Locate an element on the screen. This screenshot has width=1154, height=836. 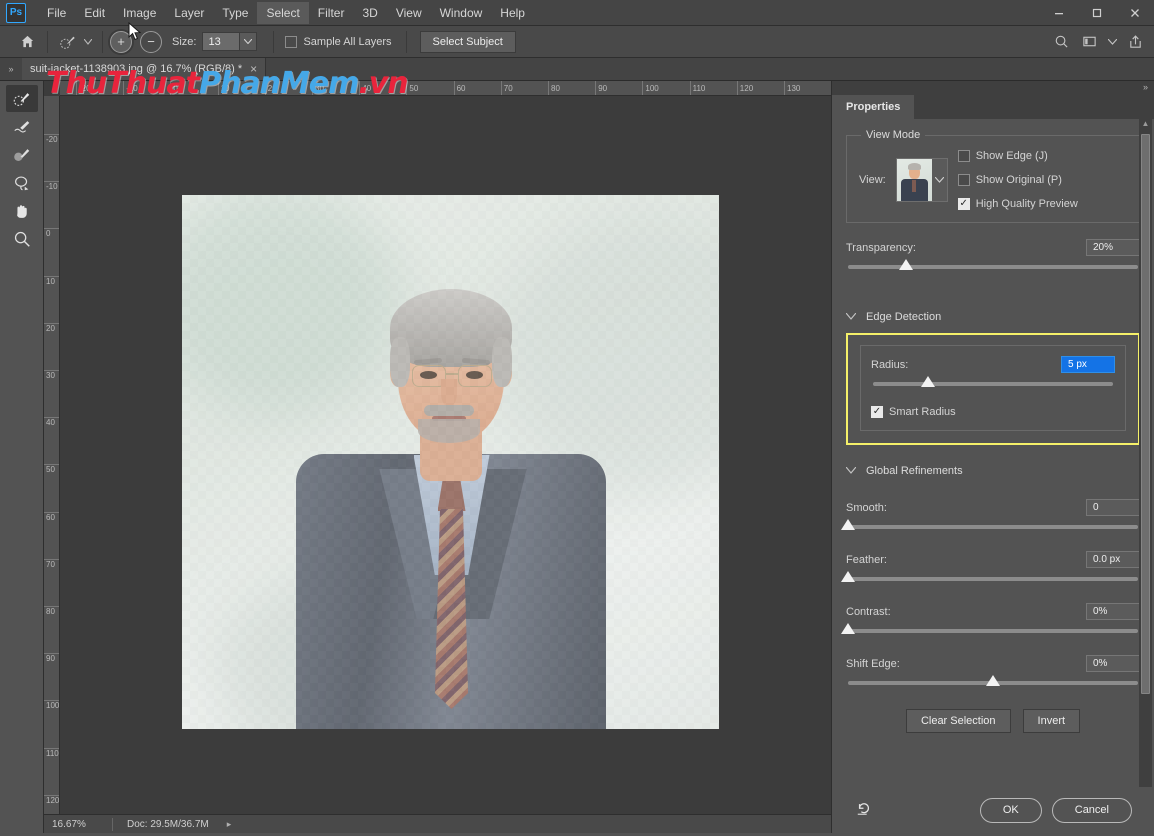
zoom-tool is located at coordinates (22, 238).